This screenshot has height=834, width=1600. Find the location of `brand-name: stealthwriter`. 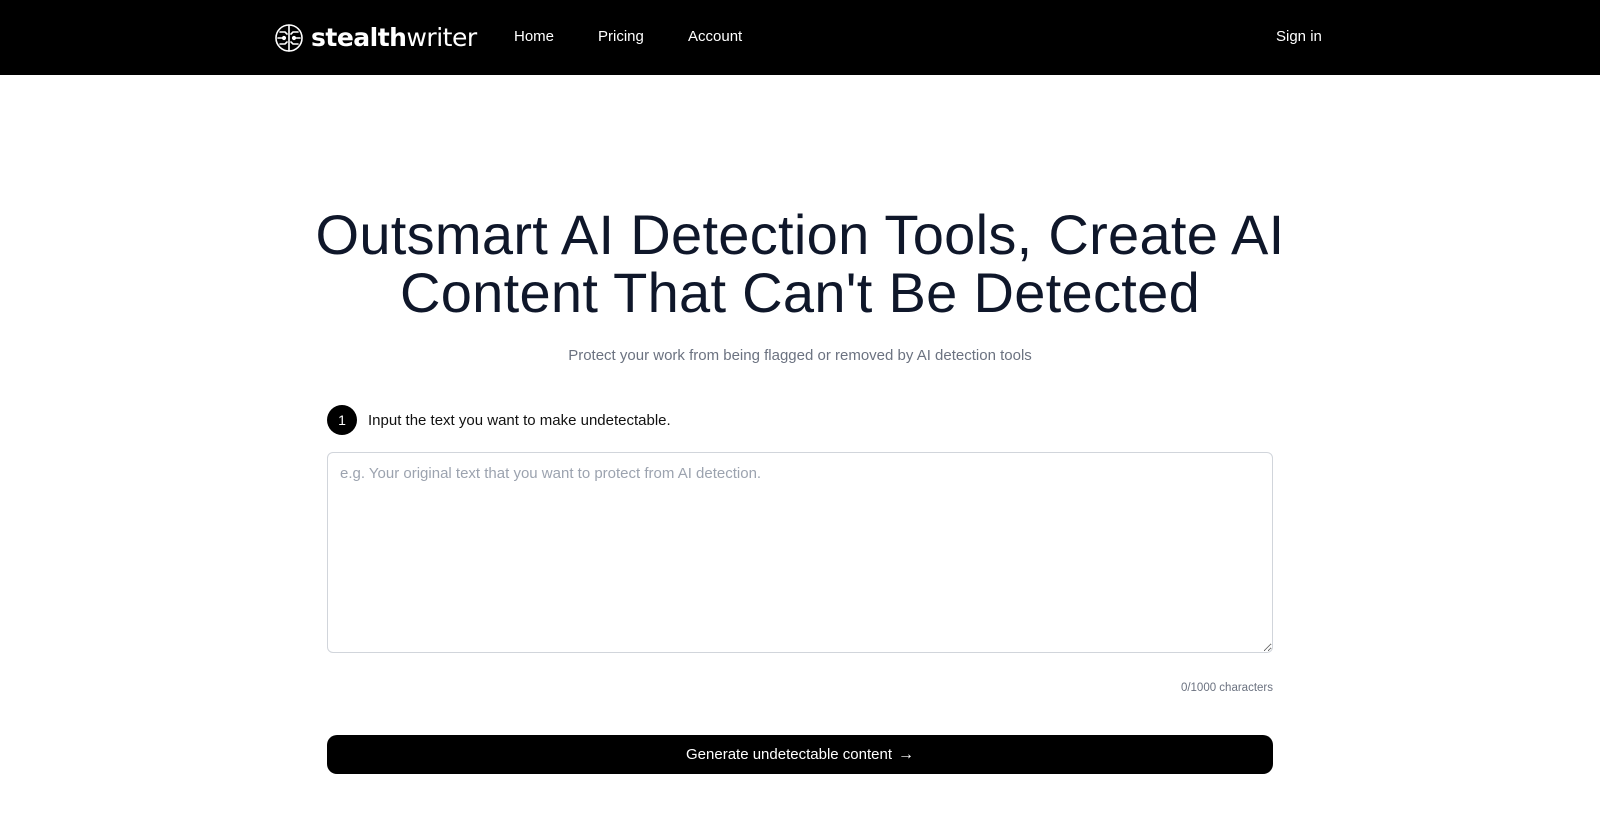

brand-name: stealthwriter is located at coordinates (394, 38).